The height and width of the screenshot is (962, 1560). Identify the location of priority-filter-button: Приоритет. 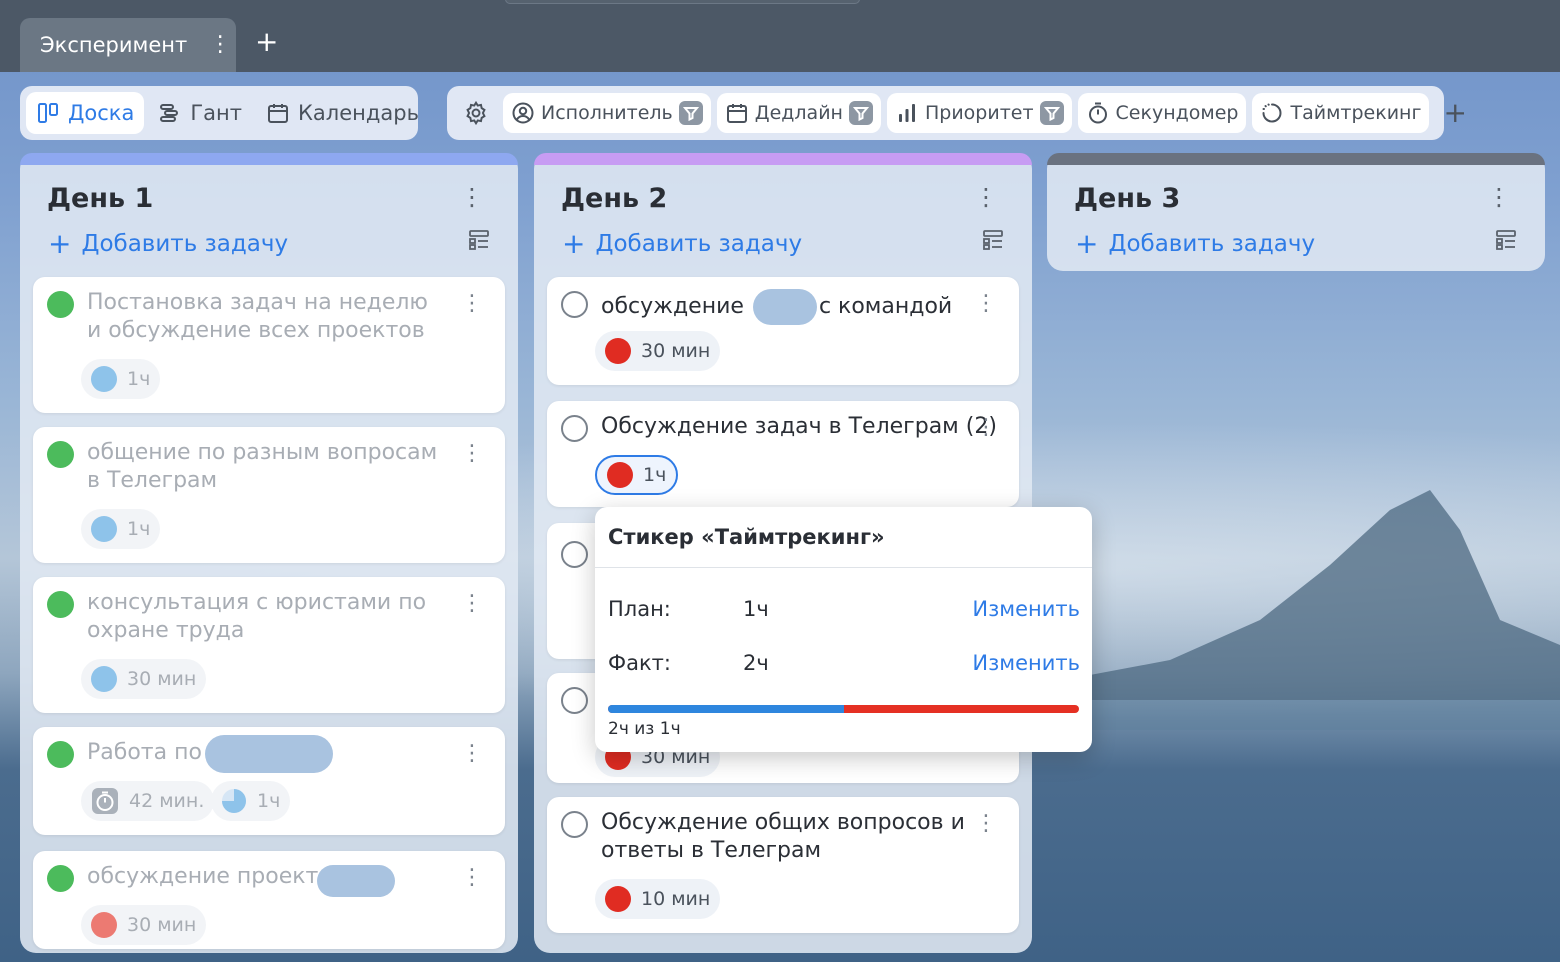
(979, 113).